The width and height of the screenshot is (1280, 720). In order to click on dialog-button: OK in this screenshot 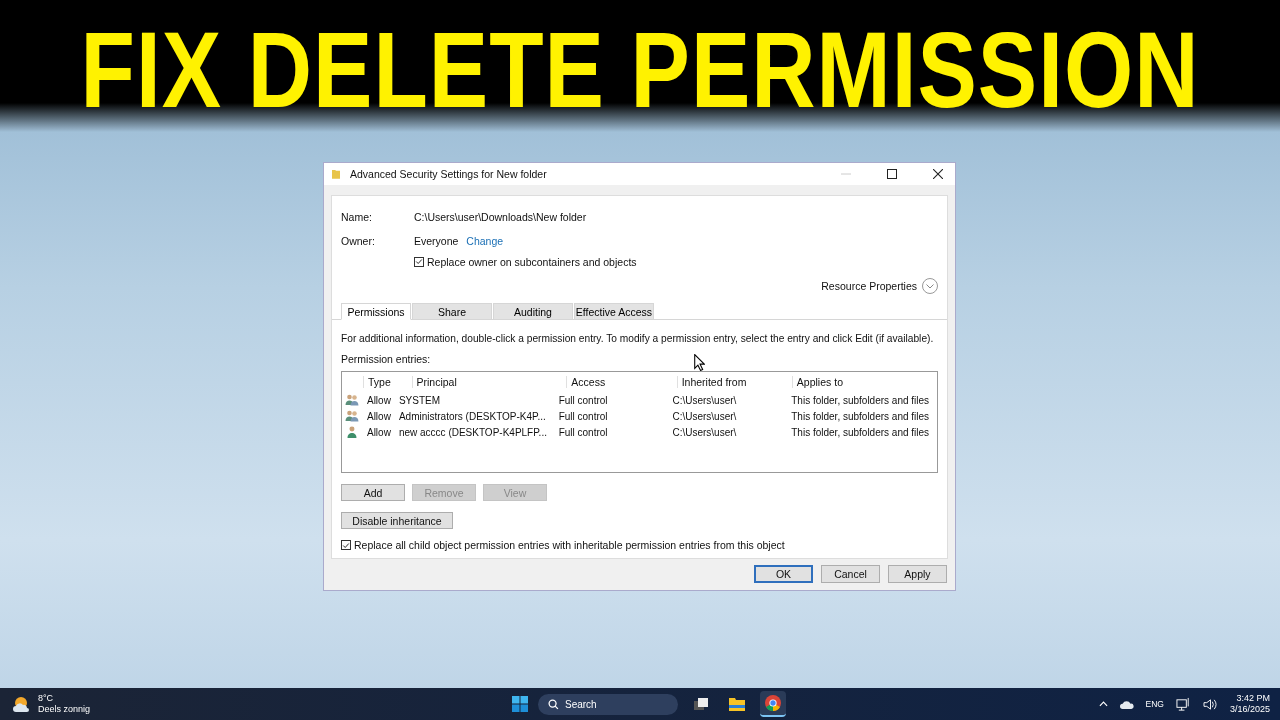, I will do `click(783, 574)`.